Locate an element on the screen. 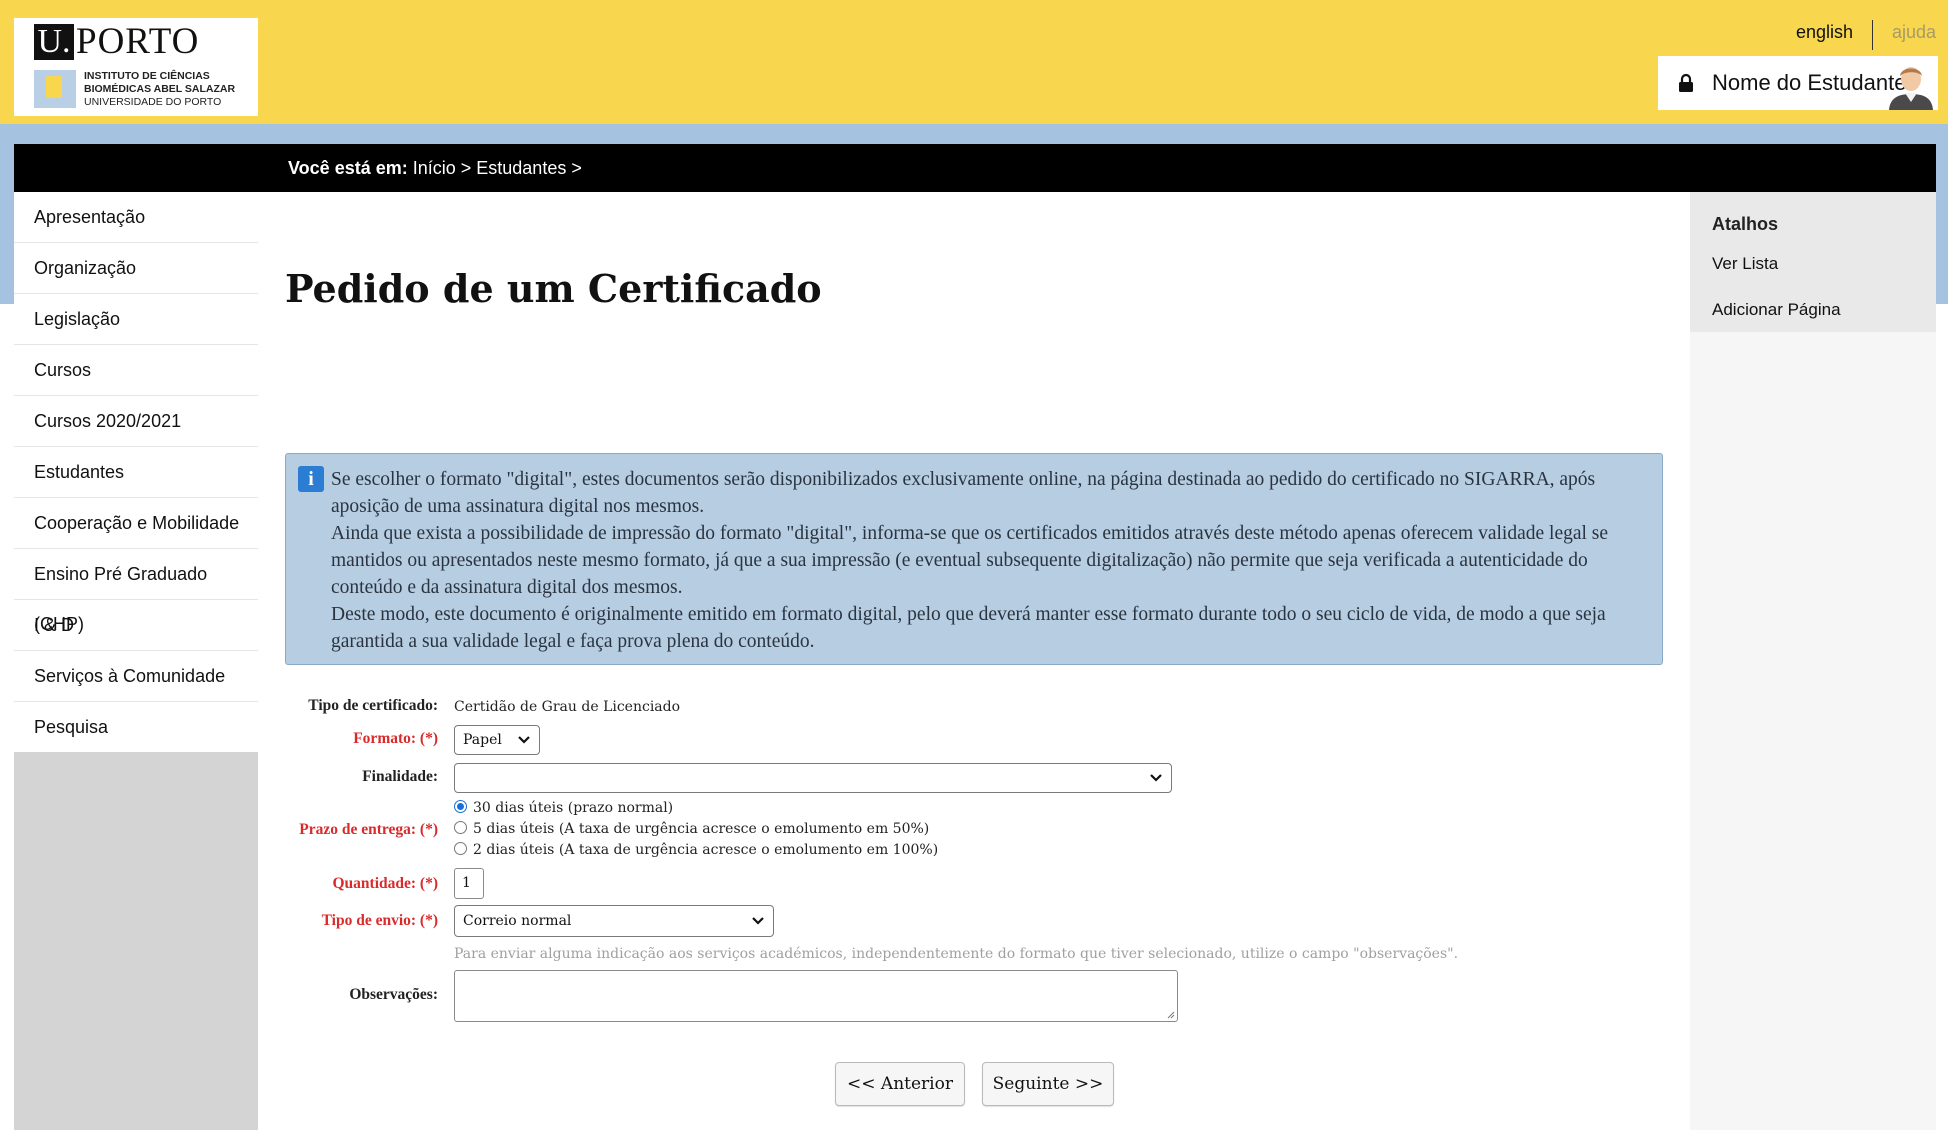 This screenshot has height=1130, width=1948. prazo-entrega-label: Prazo de entrega: (*) is located at coordinates (368, 829).